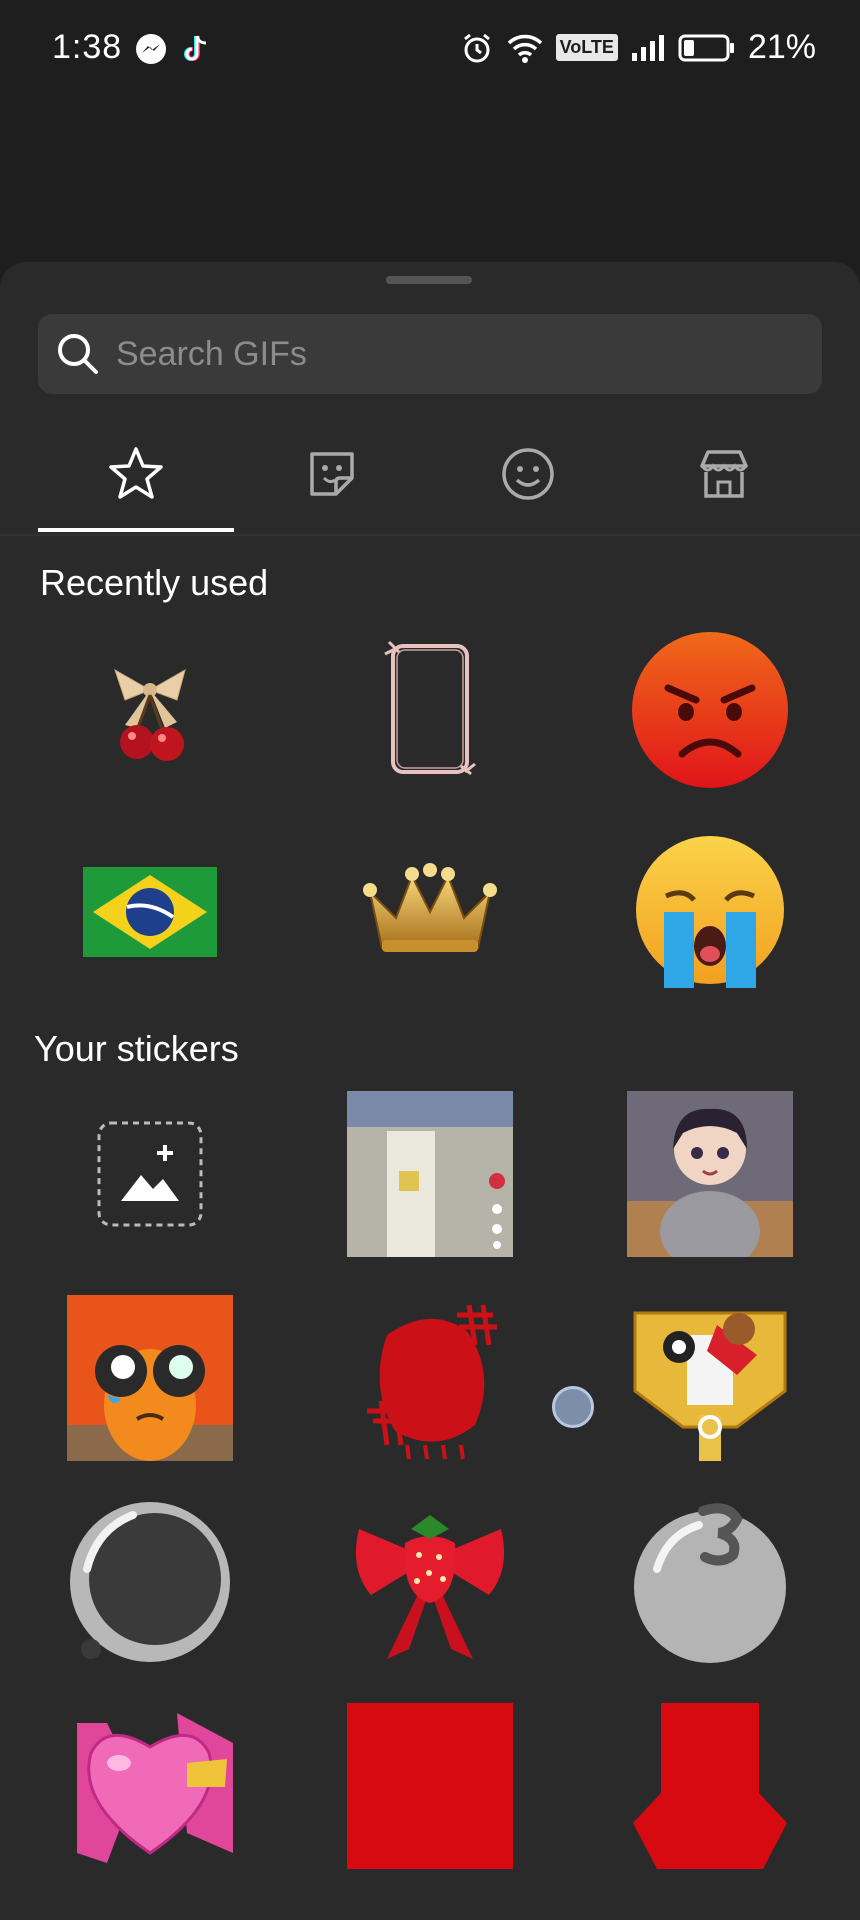 Image resolution: width=860 pixels, height=1920 pixels. Describe the element at coordinates (724, 474) in the screenshot. I see `store-icon` at that location.